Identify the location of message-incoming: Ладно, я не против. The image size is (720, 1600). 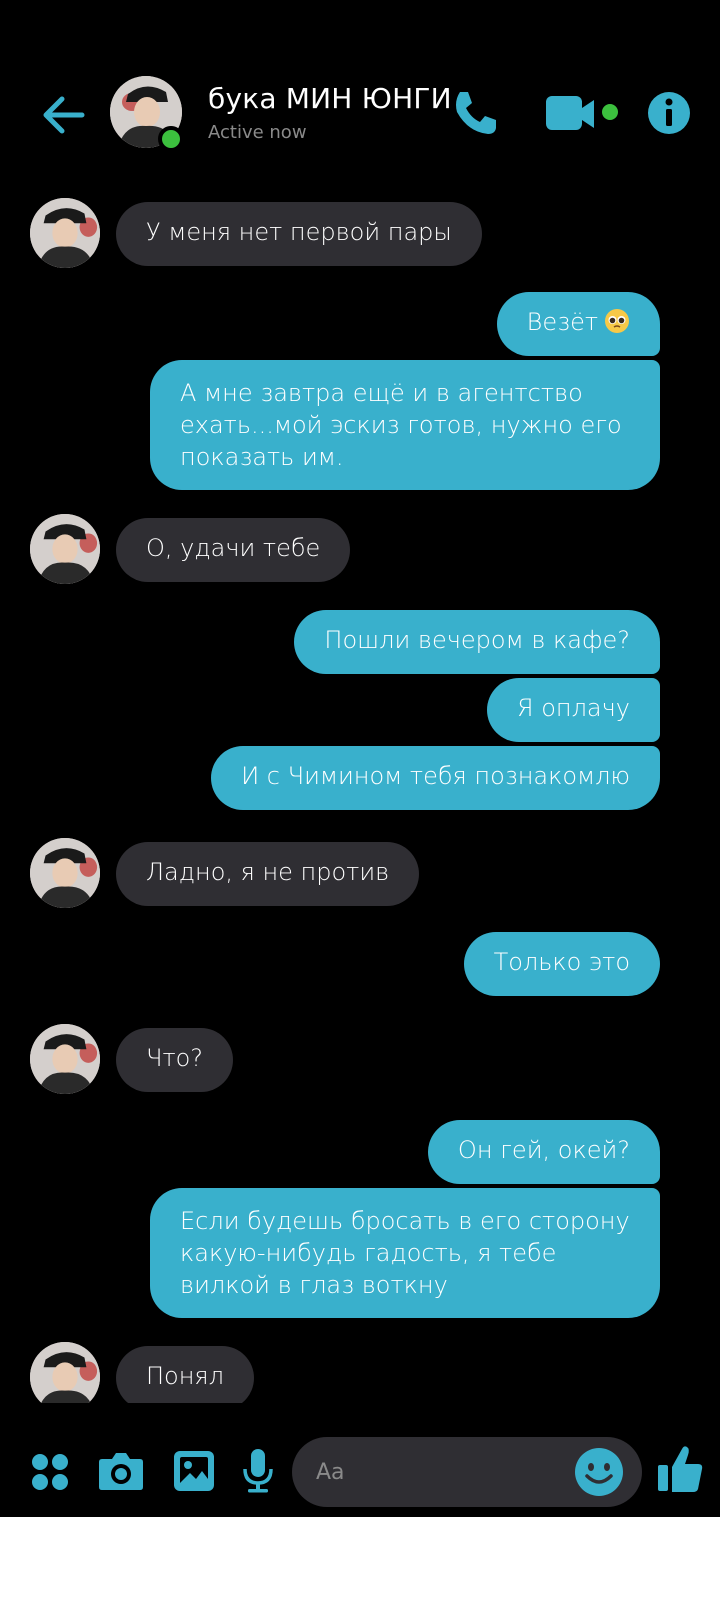
(268, 874).